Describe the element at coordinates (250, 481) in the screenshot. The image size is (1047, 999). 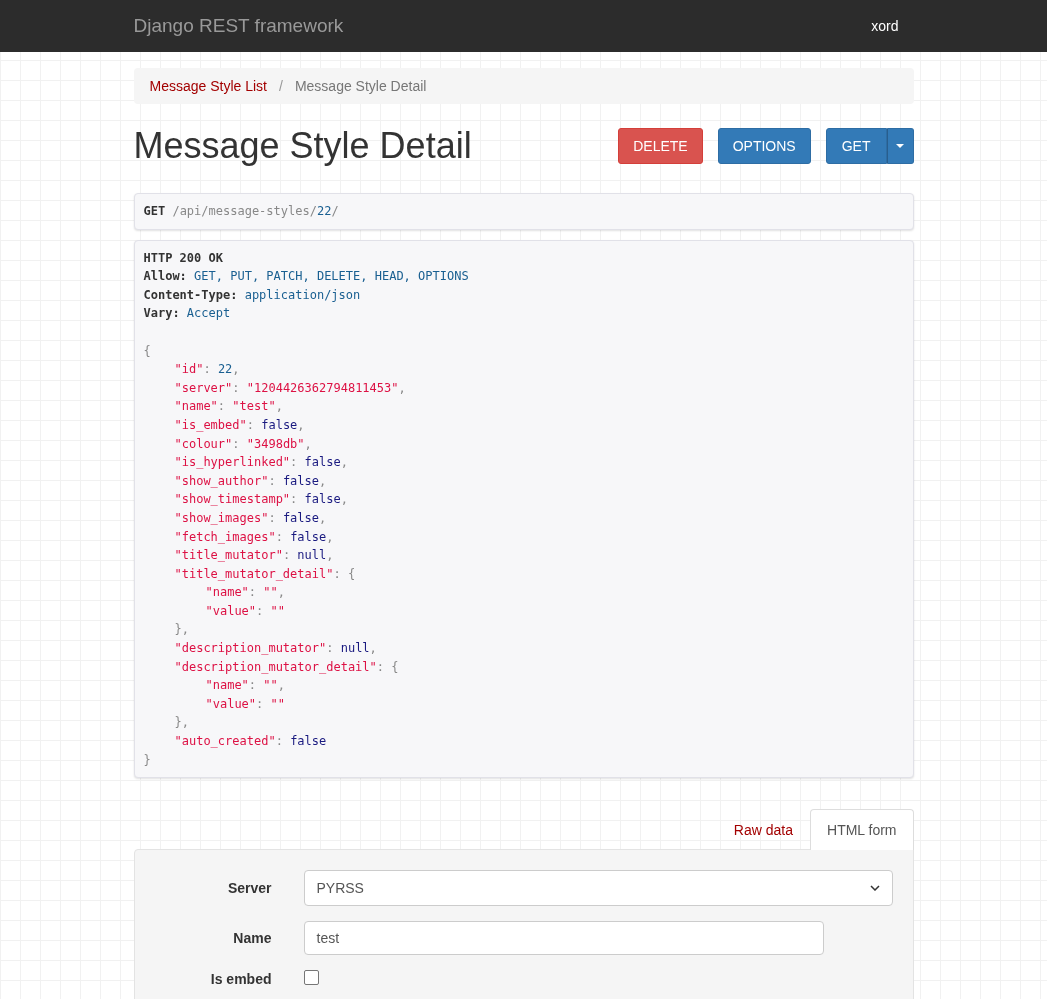
I see `json-line: "show_author": false,` at that location.